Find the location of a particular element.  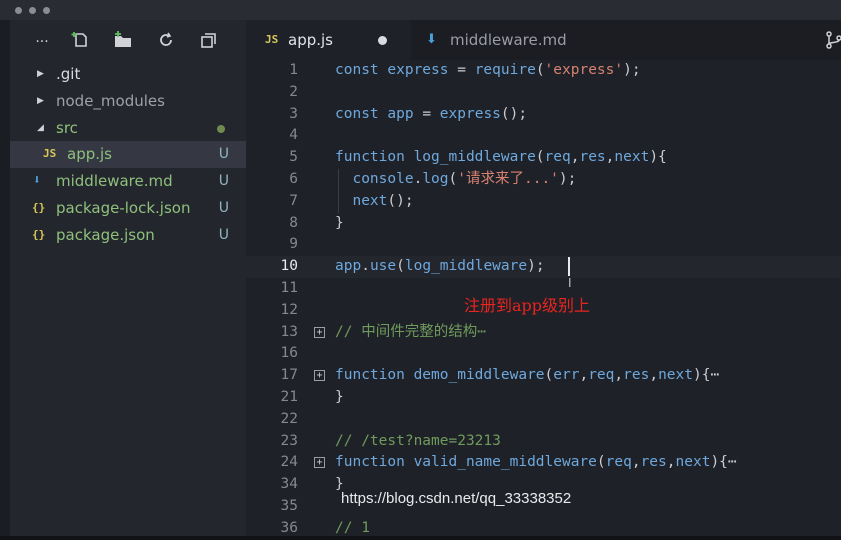

line-number: 17 is located at coordinates (289, 375).